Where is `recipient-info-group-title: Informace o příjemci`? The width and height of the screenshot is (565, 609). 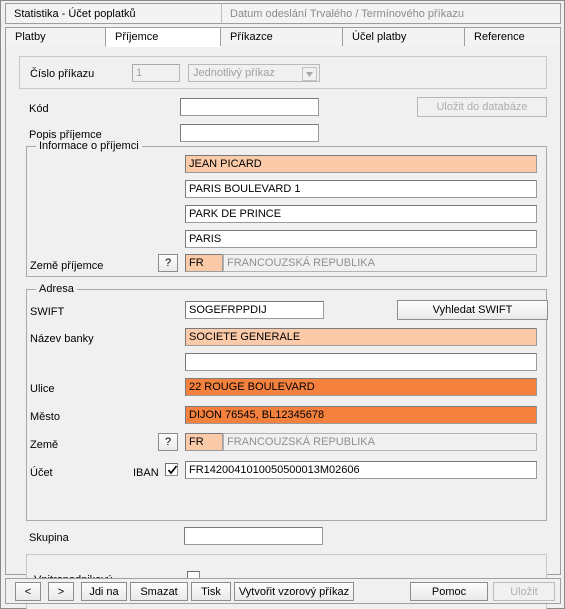
recipient-info-group-title: Informace o příjemci is located at coordinates (89, 146).